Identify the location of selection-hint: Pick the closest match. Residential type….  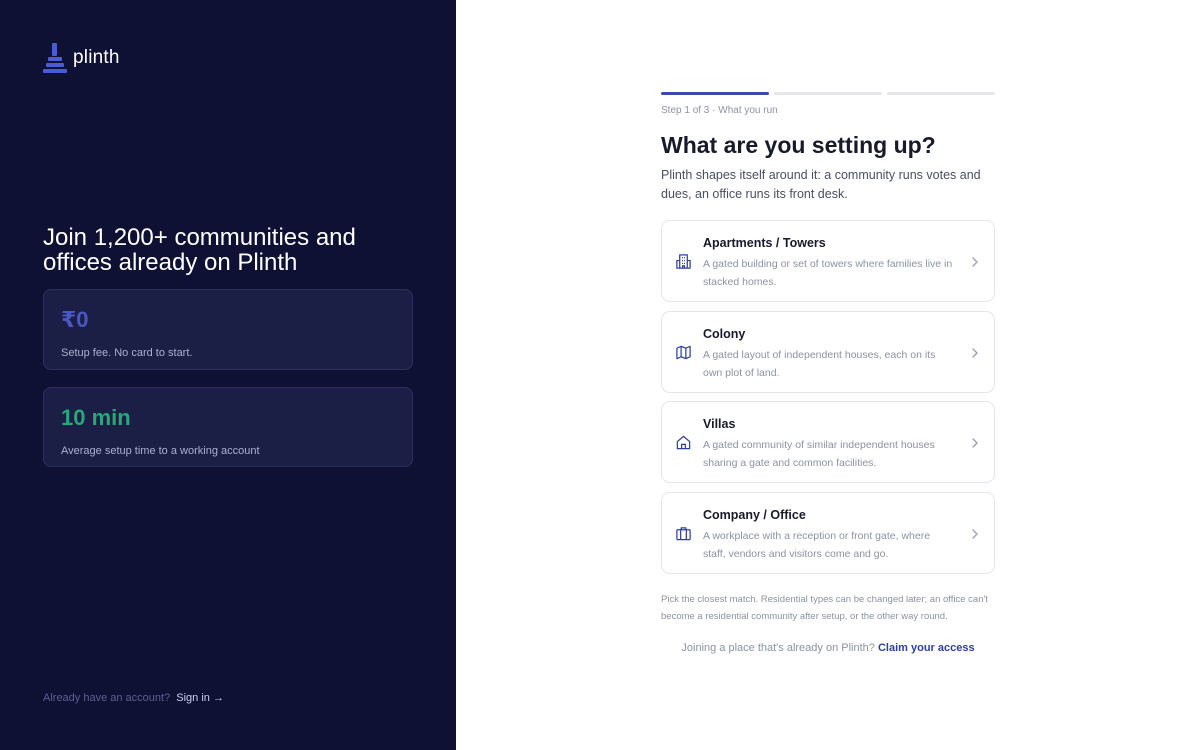
(824, 608).